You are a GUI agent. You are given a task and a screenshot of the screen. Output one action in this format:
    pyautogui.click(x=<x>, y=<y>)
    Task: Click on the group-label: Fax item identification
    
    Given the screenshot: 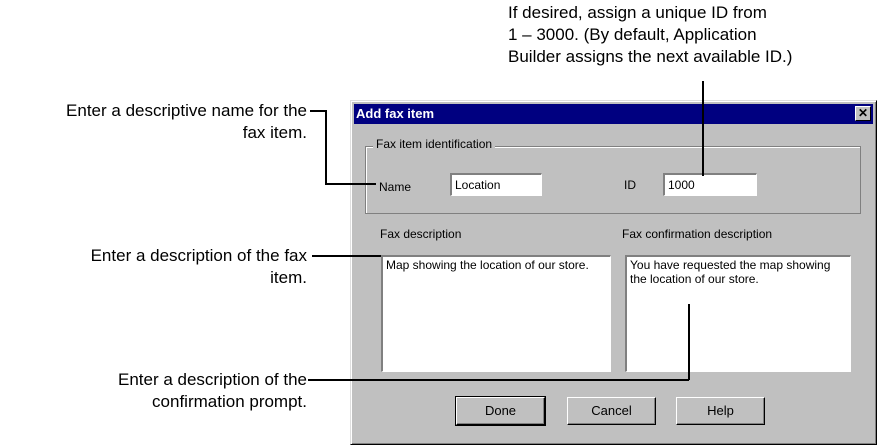 What is the action you would take?
    pyautogui.click(x=434, y=144)
    